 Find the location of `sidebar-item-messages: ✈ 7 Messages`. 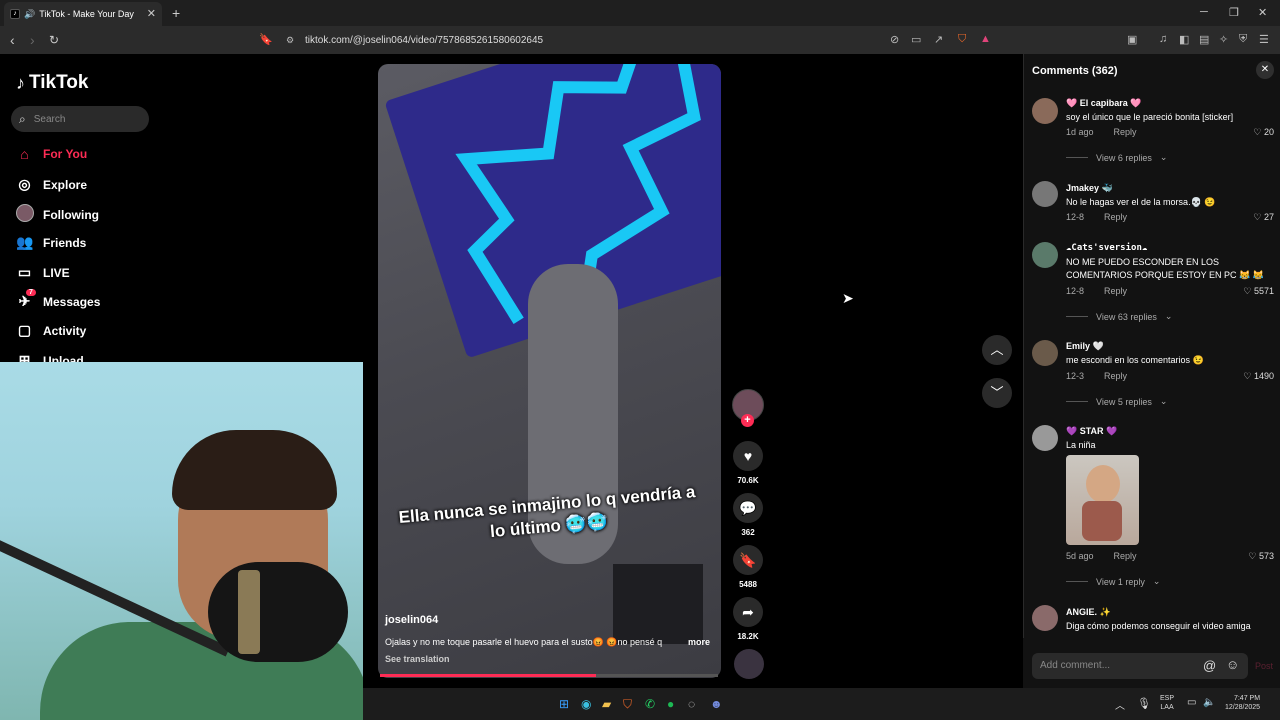

sidebar-item-messages: ✈ 7 Messages is located at coordinates (58, 299).